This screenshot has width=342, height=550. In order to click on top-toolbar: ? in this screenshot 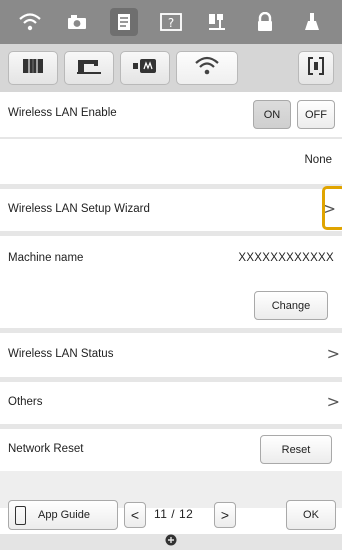, I will do `click(171, 22)`.